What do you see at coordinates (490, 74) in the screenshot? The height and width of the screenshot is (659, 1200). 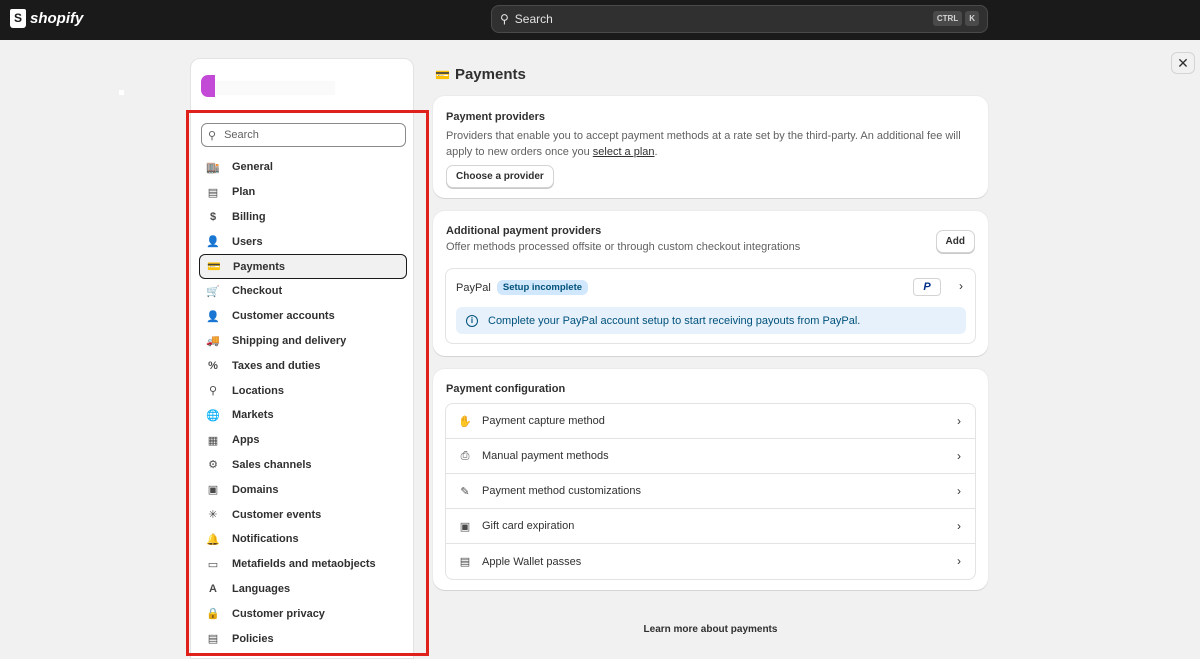 I see `page-title-text: Payments` at bounding box center [490, 74].